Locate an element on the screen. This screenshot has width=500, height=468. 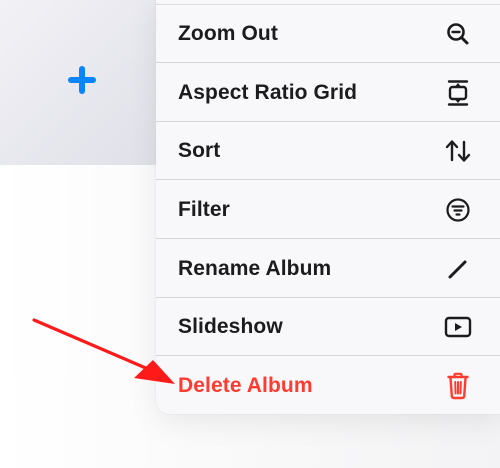
menu-item-label: Filter is located at coordinates (204, 209).